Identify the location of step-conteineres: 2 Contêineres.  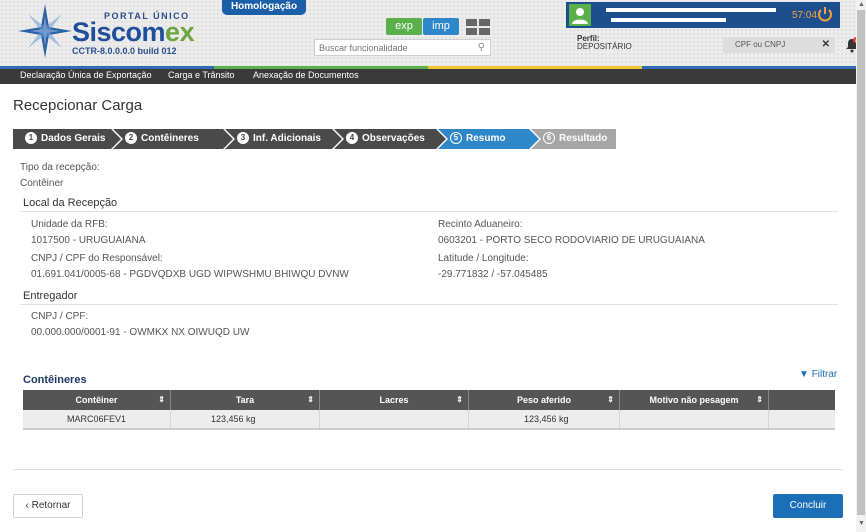
(174, 139).